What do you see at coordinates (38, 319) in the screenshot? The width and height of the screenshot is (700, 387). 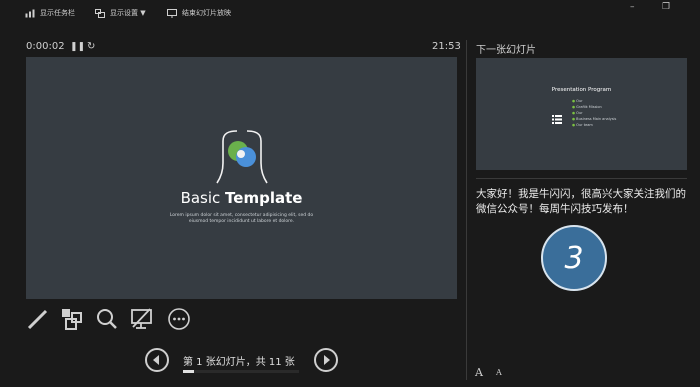 I see `pen-icon` at bounding box center [38, 319].